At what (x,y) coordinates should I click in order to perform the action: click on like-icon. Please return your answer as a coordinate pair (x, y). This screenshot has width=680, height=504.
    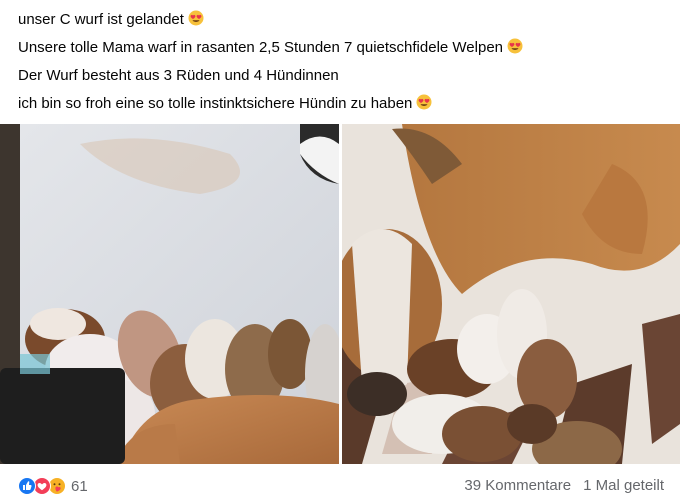
    Looking at the image, I should click on (27, 486).